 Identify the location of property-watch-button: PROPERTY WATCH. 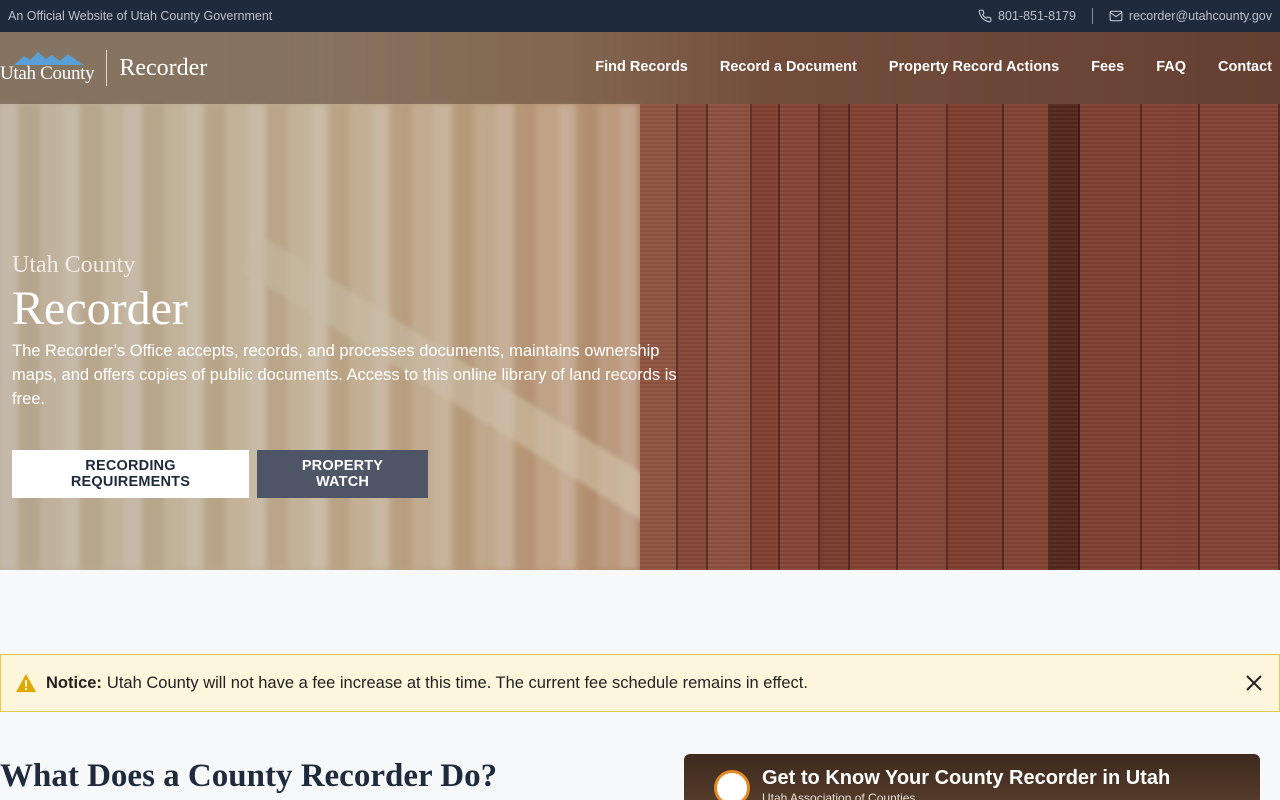
(342, 474).